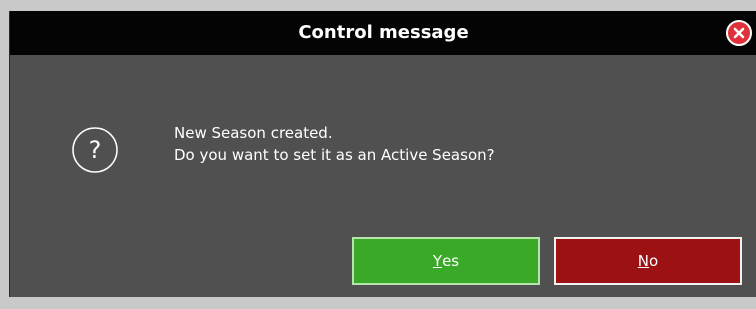 The height and width of the screenshot is (309, 756). I want to click on close-button, so click(739, 33).